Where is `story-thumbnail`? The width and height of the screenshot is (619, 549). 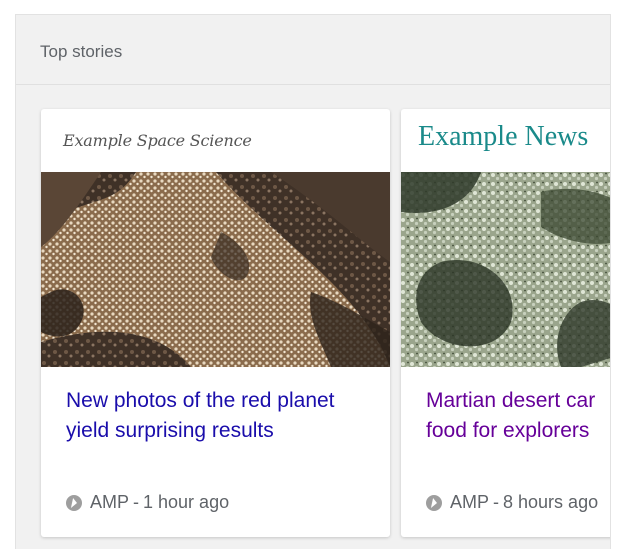 story-thumbnail is located at coordinates (505, 269).